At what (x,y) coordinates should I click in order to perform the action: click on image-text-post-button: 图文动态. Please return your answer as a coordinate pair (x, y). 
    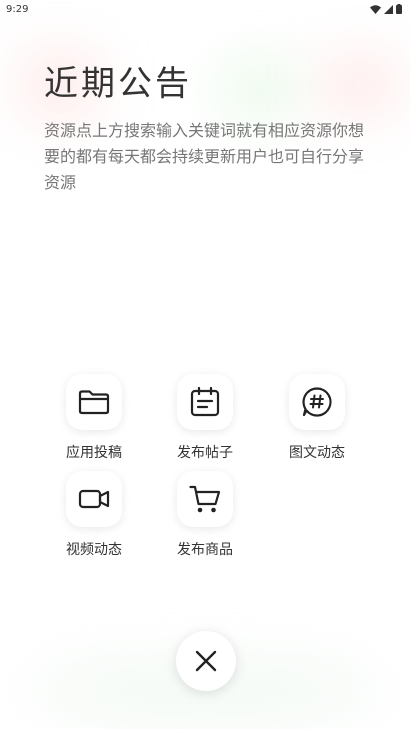
    Looking at the image, I should click on (317, 418).